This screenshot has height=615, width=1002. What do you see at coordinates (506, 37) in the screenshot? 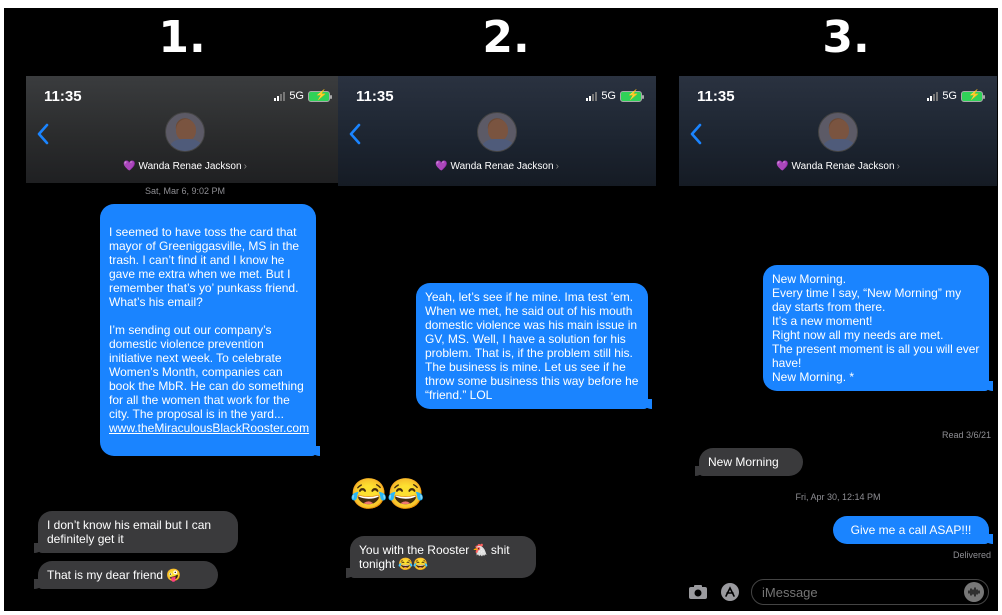
I see `panel-number-2: 2.` at bounding box center [506, 37].